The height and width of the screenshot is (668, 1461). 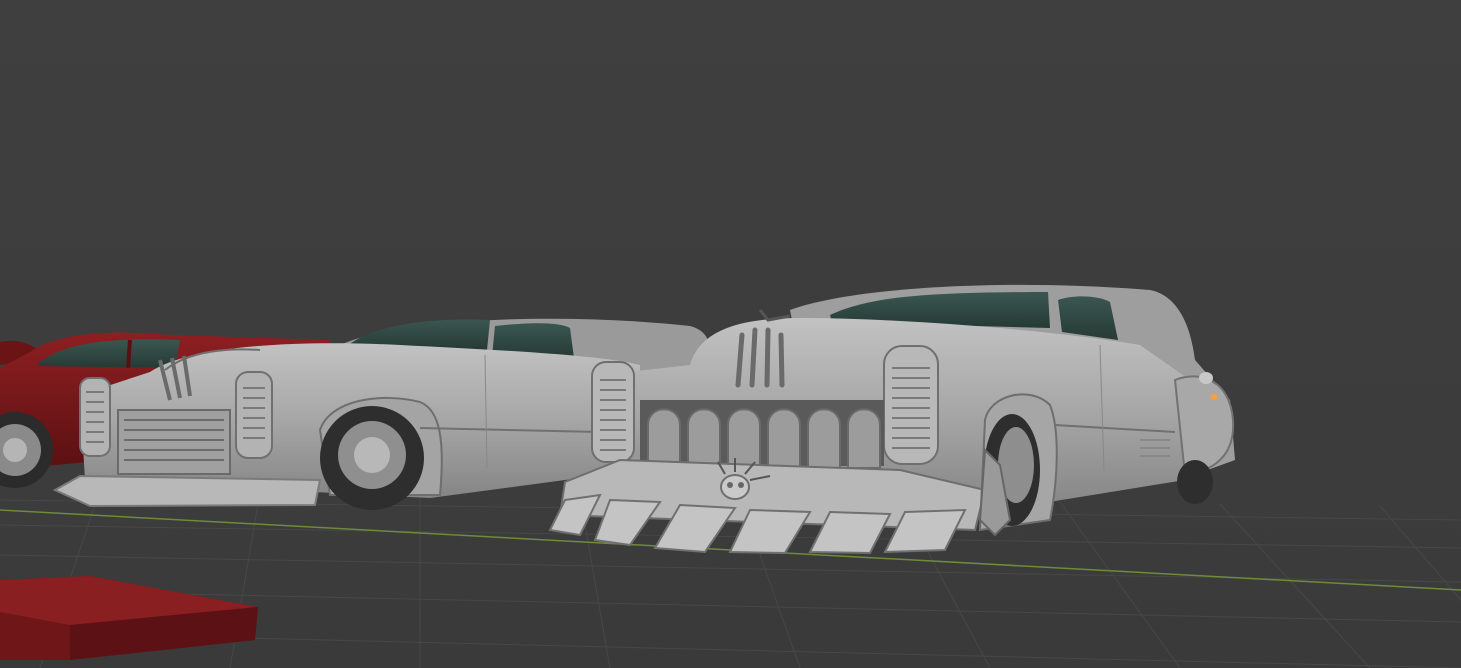 What do you see at coordinates (129, 618) in the screenshot?
I see `red-slab-object` at bounding box center [129, 618].